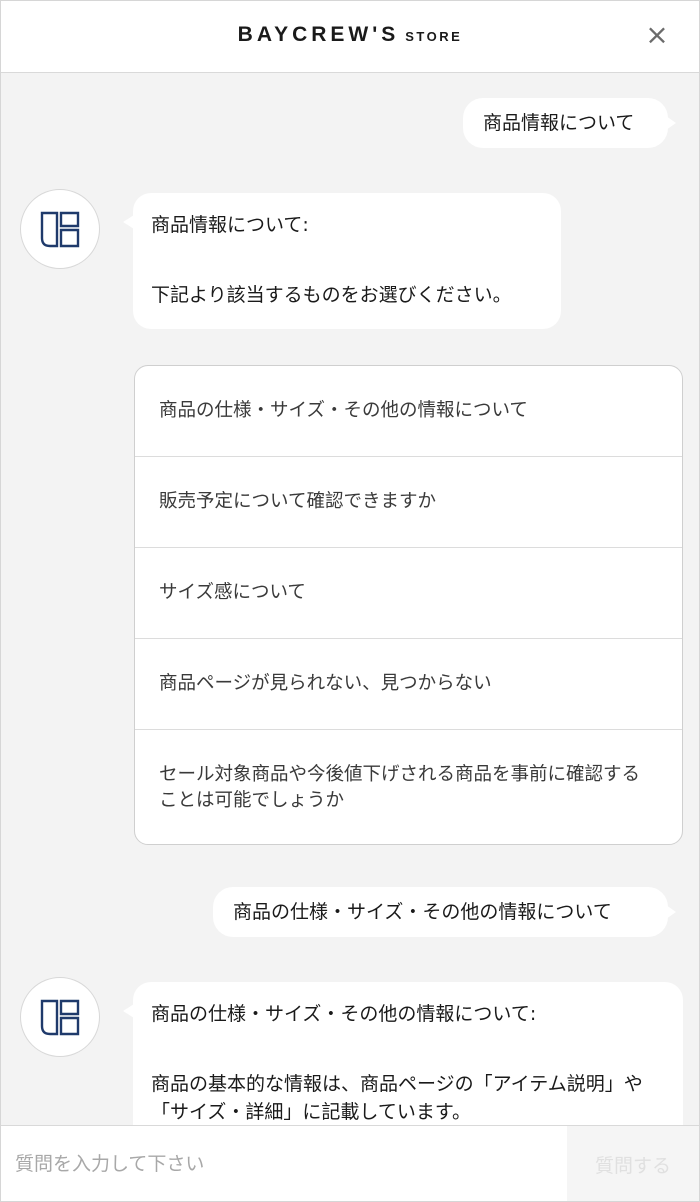 The width and height of the screenshot is (700, 1202). I want to click on brand-sub: STORE, so click(434, 36).